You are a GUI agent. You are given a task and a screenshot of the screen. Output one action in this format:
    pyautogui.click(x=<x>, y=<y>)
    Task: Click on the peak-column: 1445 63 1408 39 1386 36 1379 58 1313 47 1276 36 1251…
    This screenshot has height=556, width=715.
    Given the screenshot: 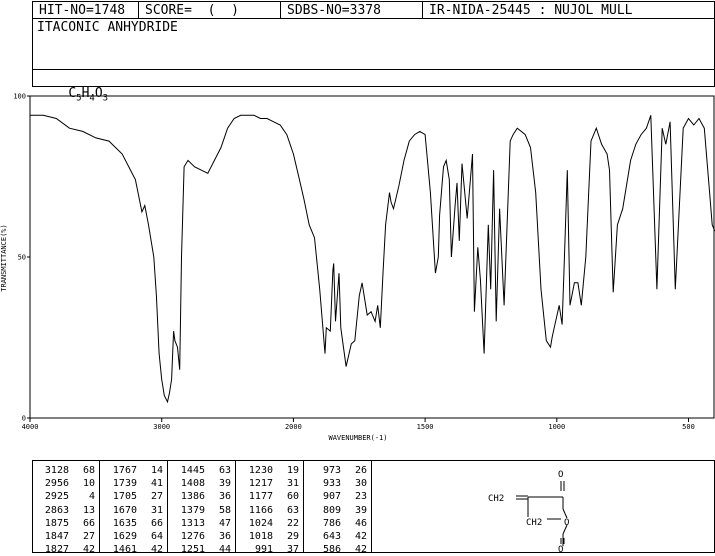 What is the action you would take?
    pyautogui.click(x=201, y=510)
    